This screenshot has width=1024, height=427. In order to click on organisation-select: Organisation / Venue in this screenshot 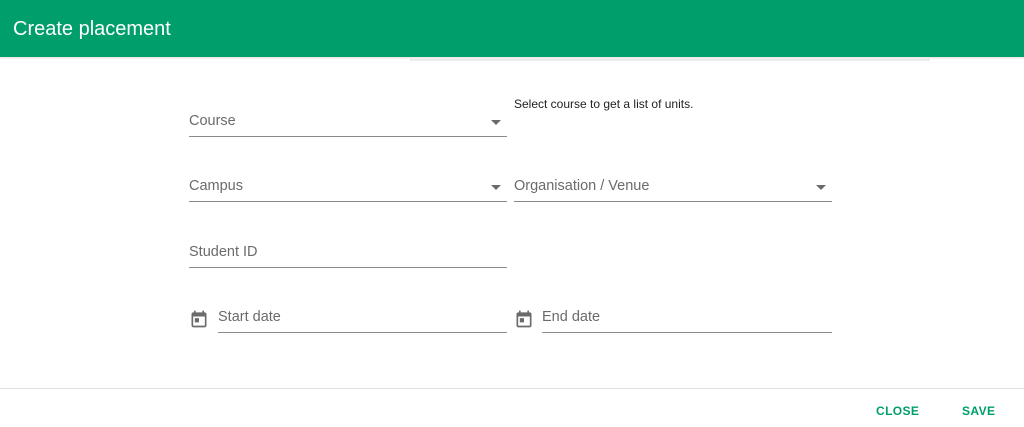, I will do `click(673, 187)`.